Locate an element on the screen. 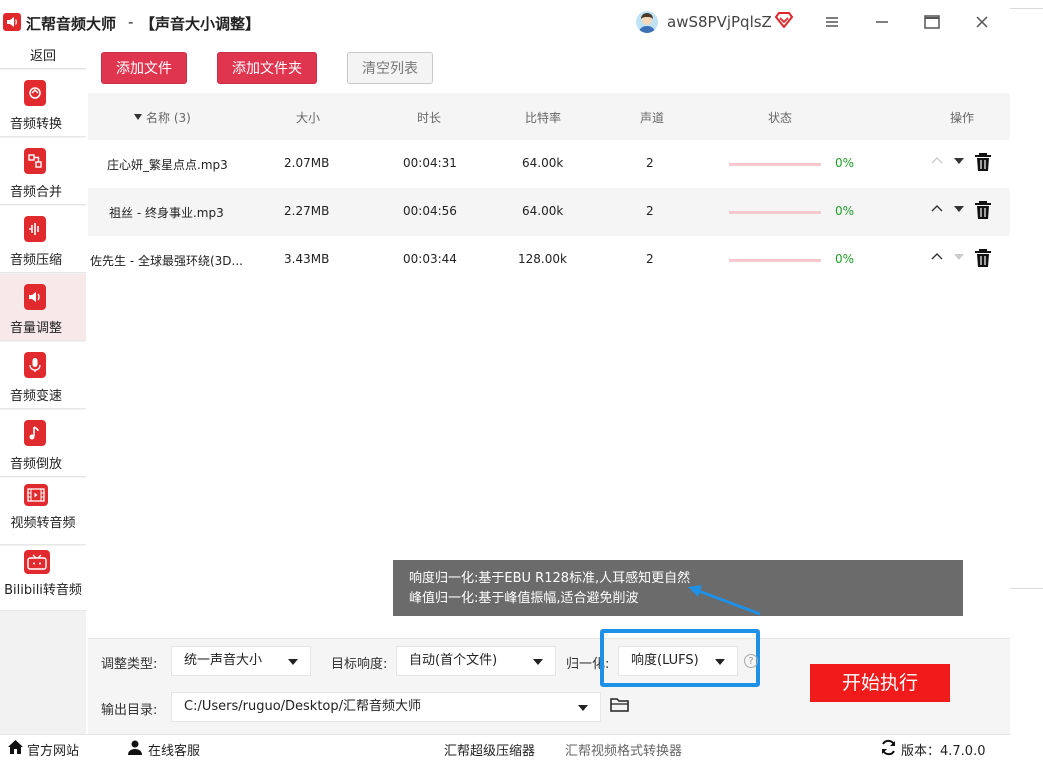 This screenshot has width=1043, height=764. help-icon: ? is located at coordinates (751, 661).